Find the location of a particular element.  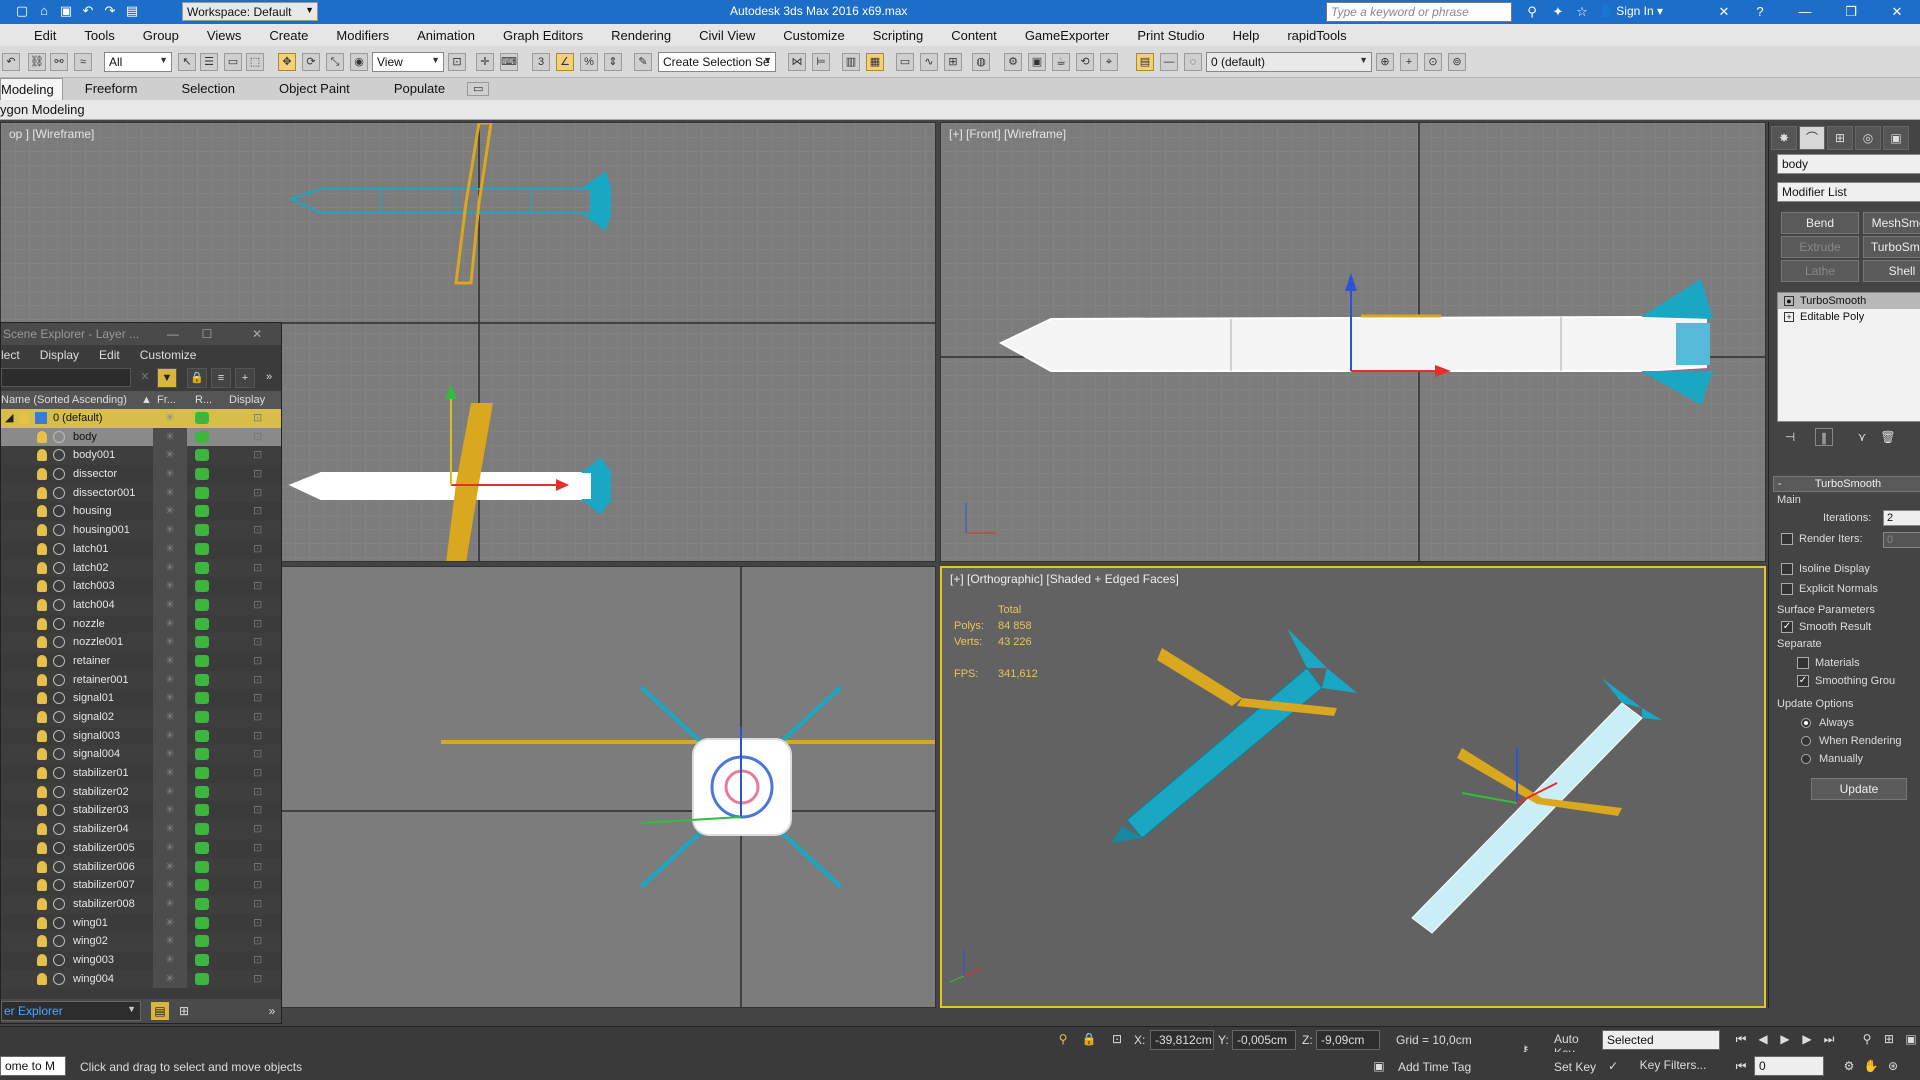

scene-object-row: stabilizer04 ✳ ⊡ is located at coordinates (141, 829).